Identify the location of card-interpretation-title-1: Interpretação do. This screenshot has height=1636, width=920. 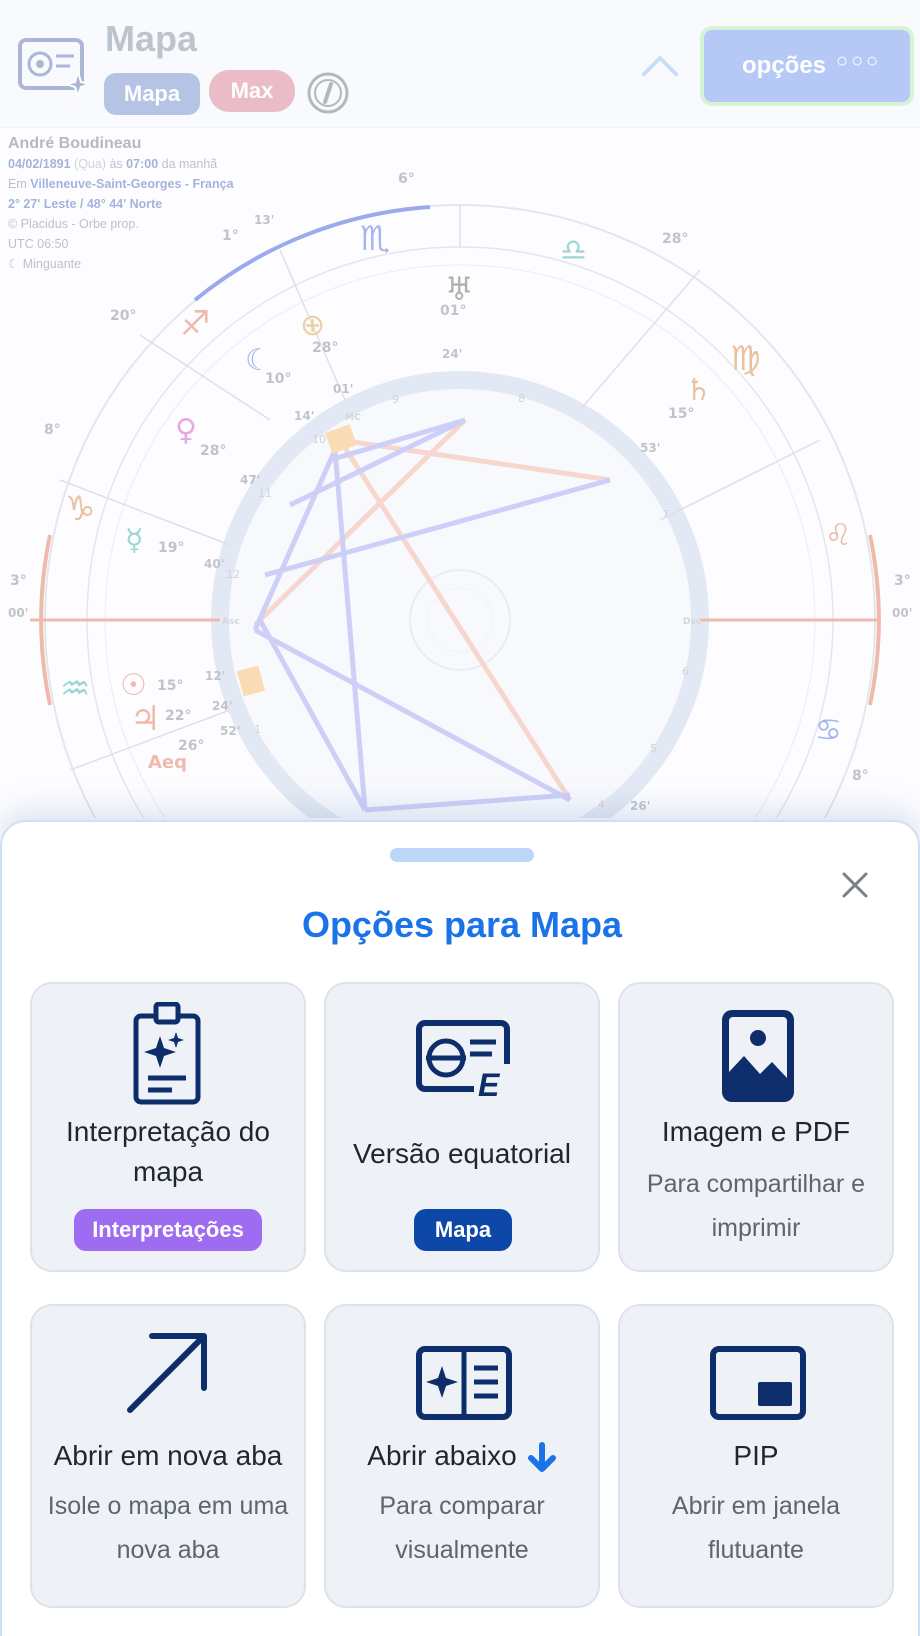
(168, 1131).